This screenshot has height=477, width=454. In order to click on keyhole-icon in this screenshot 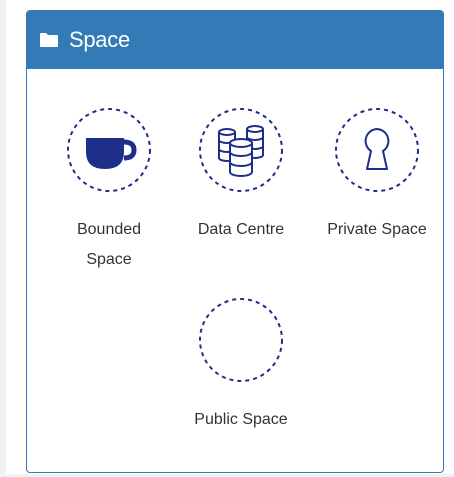, I will do `click(377, 149)`.